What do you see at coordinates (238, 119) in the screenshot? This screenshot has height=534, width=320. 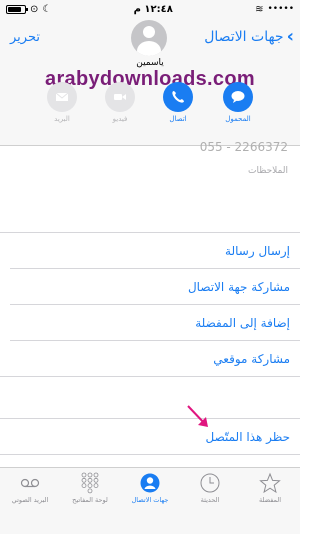 I see `message-action-label: المحمول` at bounding box center [238, 119].